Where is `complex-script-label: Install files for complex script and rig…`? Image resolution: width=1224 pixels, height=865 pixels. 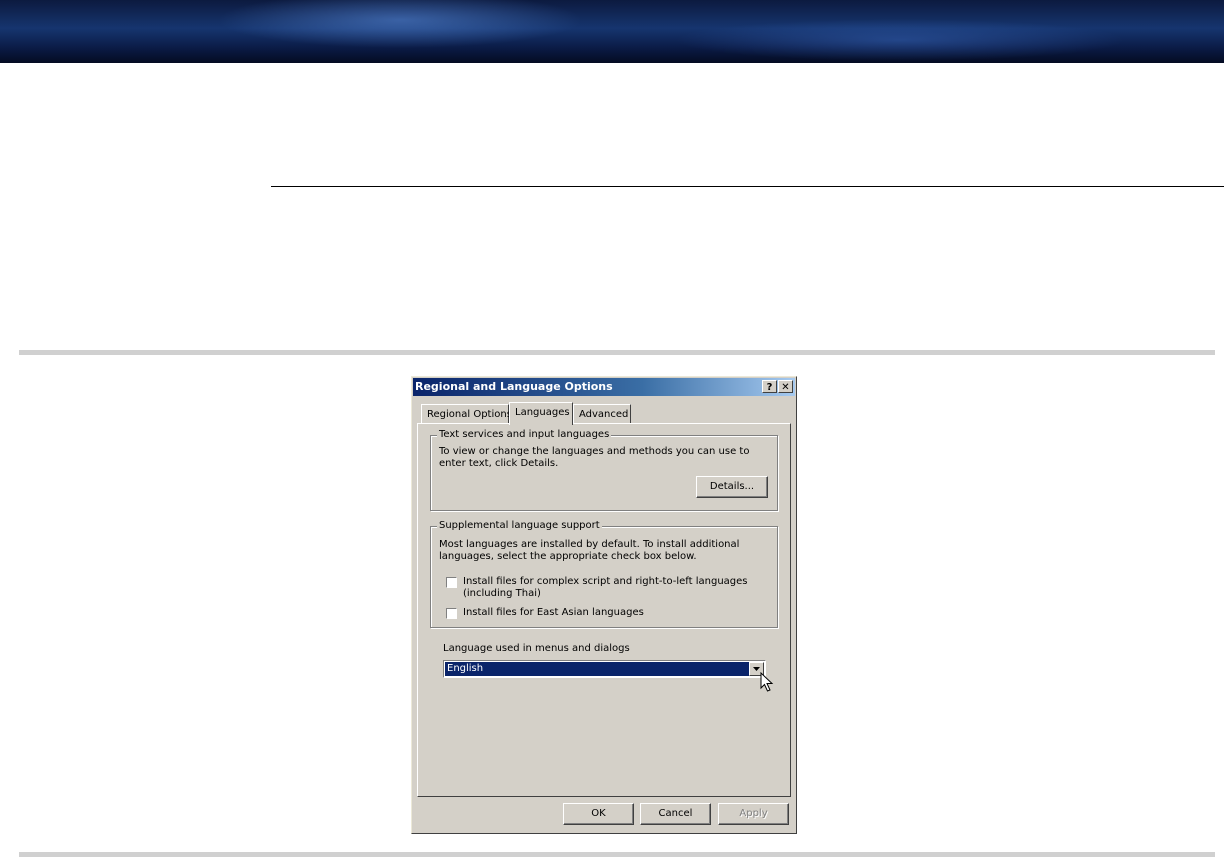 complex-script-label: Install files for complex script and rig… is located at coordinates (618, 588).